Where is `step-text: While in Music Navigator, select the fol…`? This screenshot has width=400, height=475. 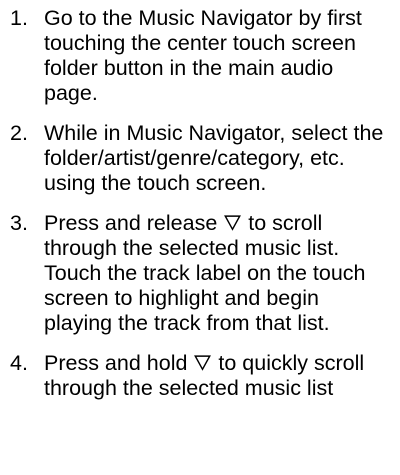
step-text: While in Music Navigator, select the fol… is located at coordinates (214, 158).